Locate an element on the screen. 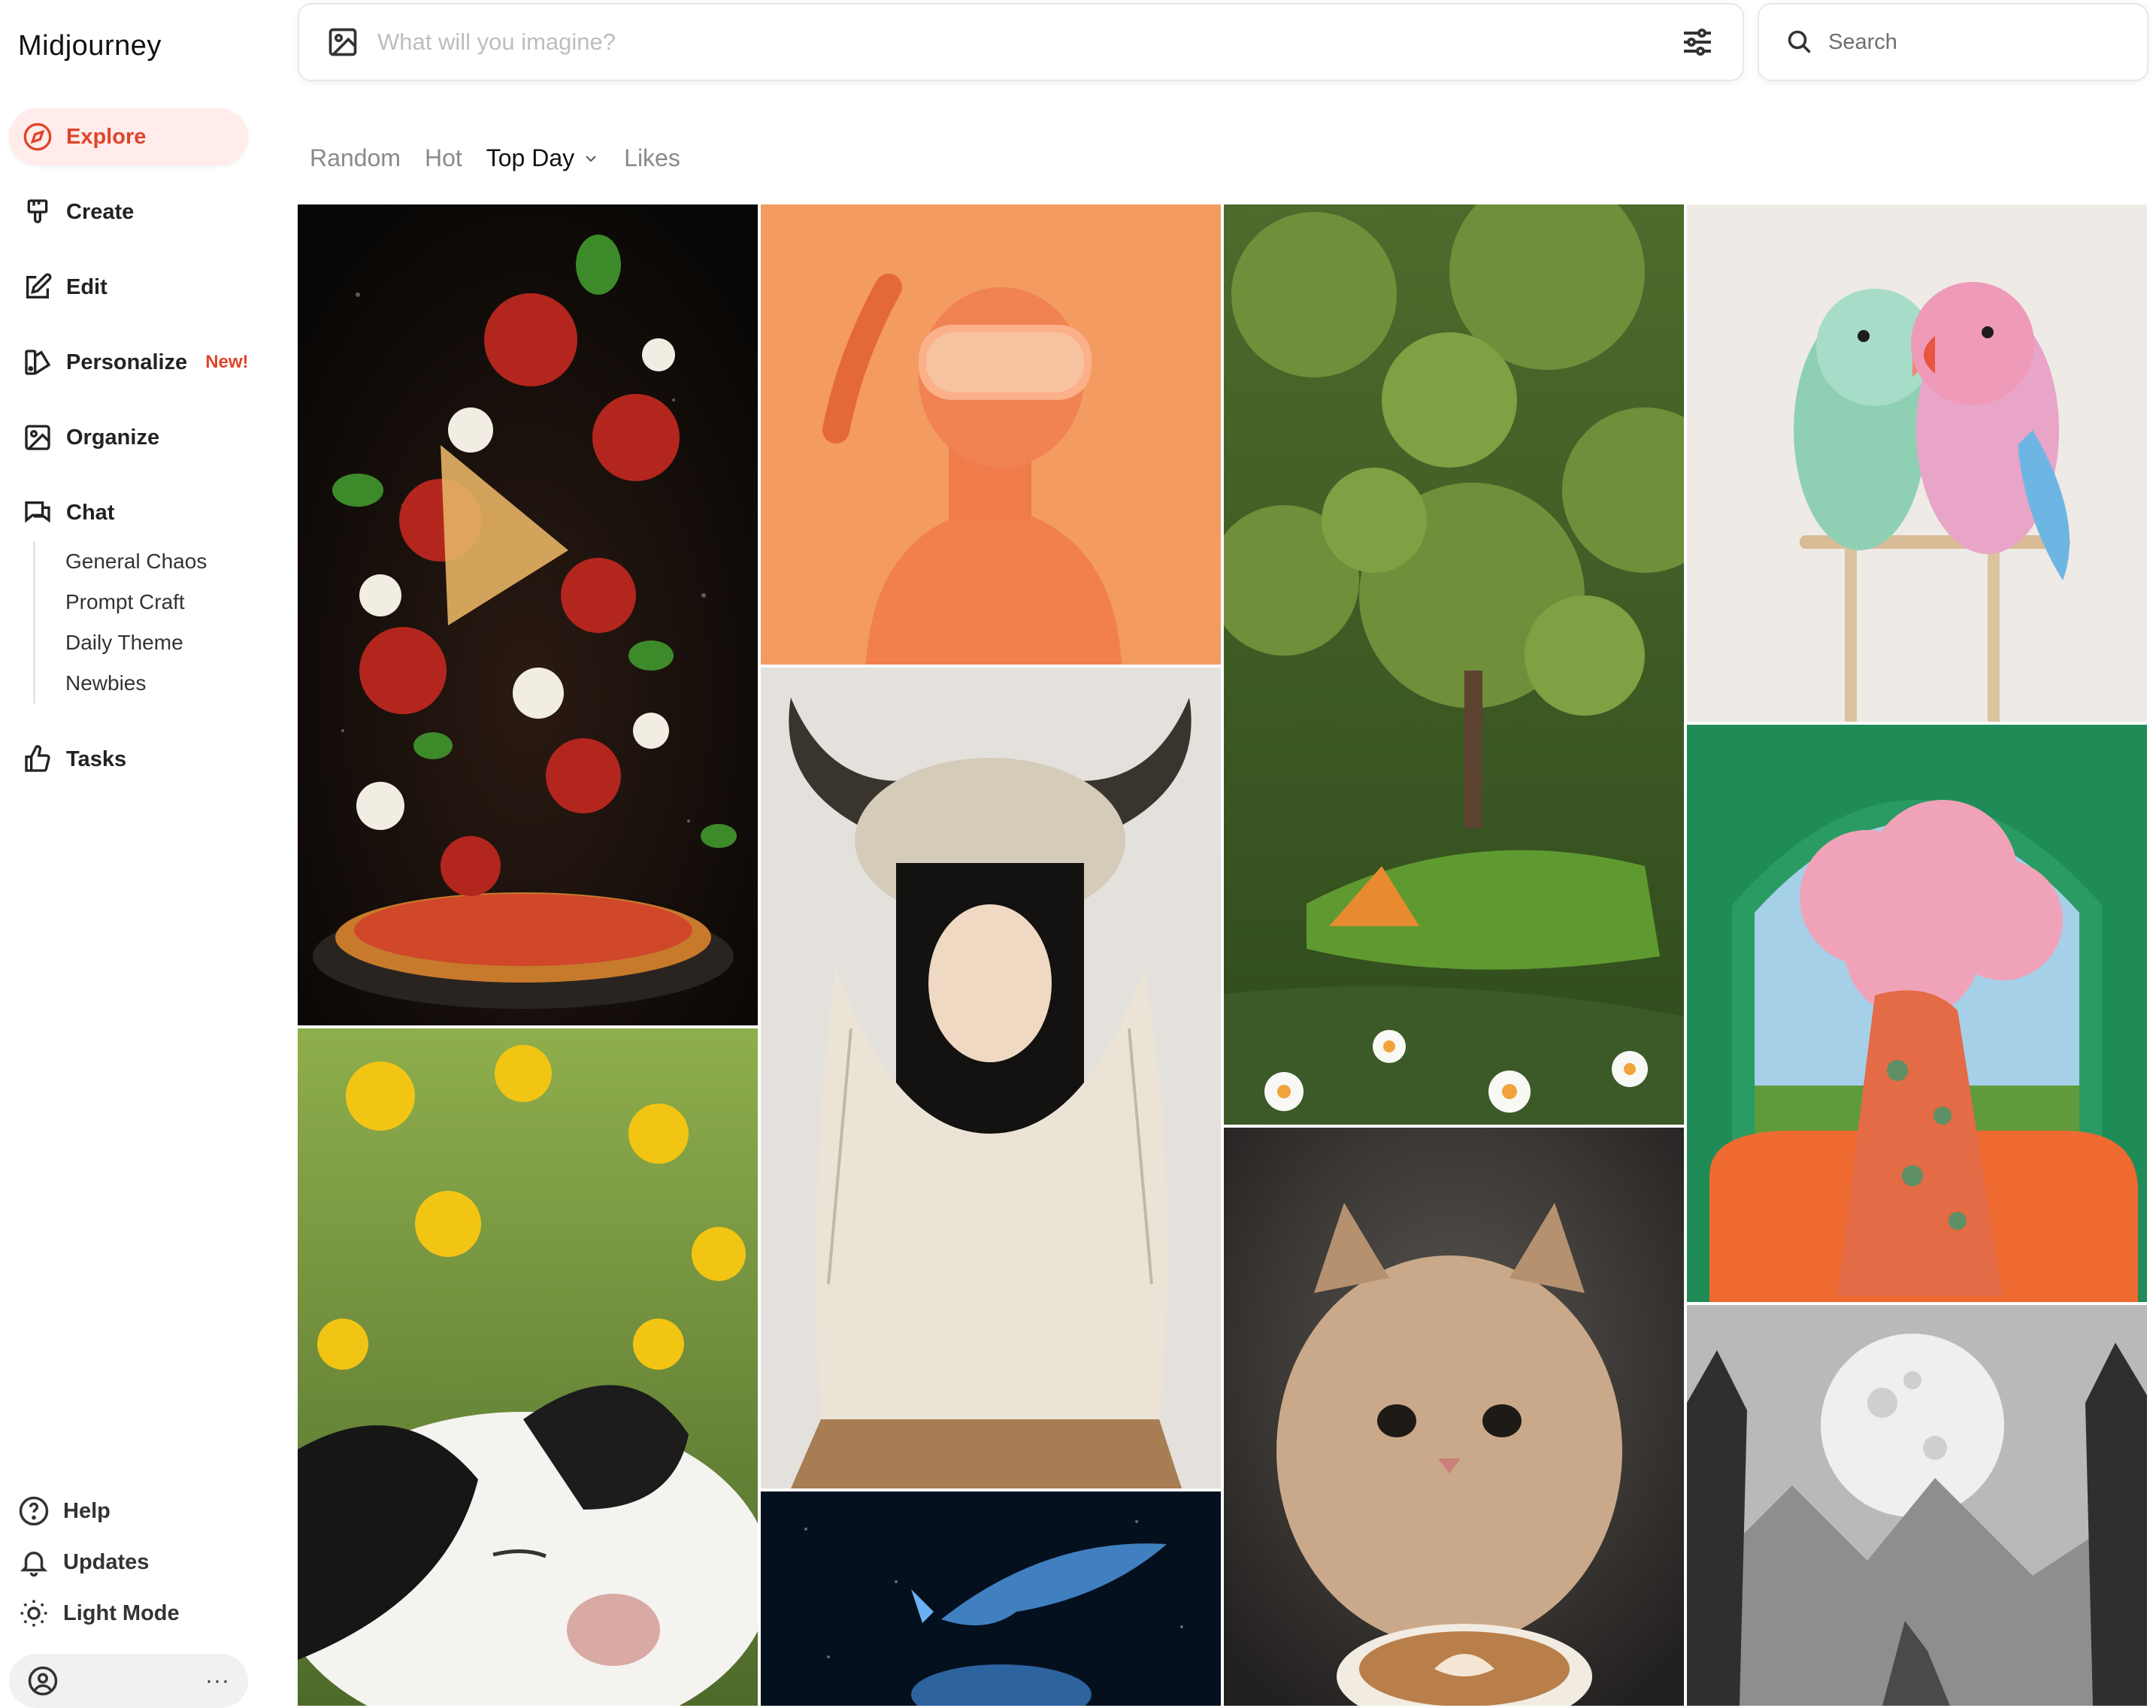 This screenshot has height=1708, width=2156. image-upload-icon is located at coordinates (342, 42).